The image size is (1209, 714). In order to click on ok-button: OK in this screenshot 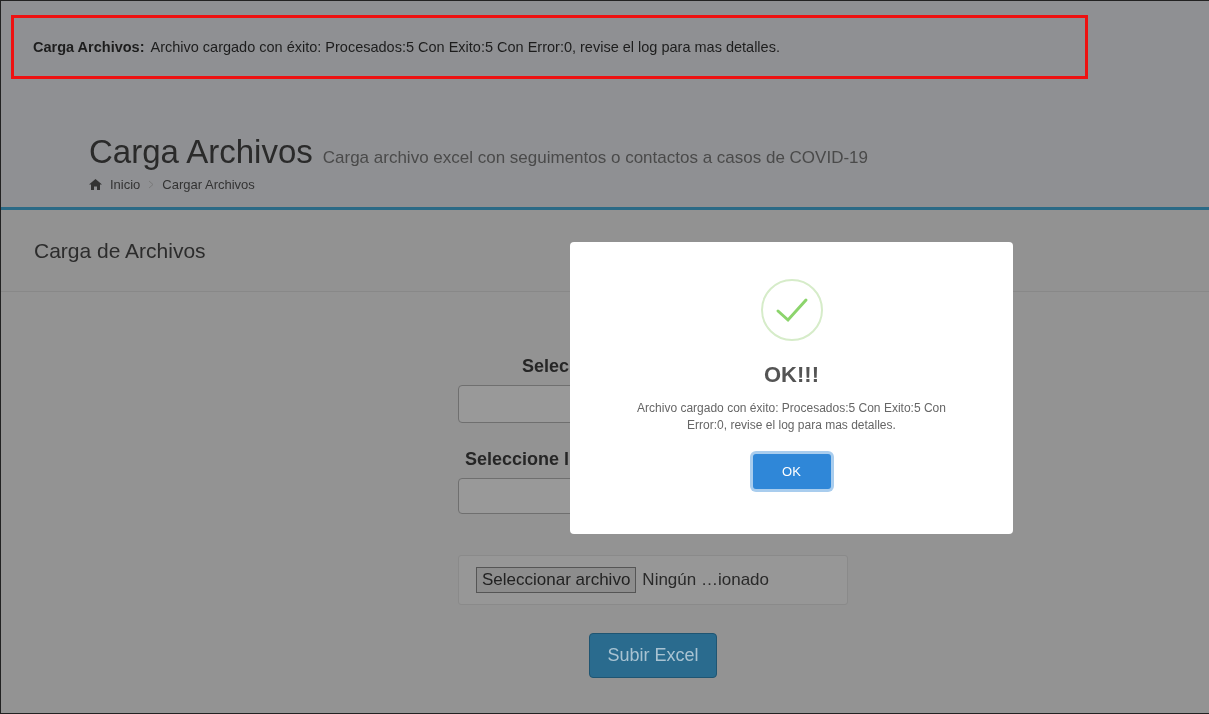, I will do `click(791, 471)`.